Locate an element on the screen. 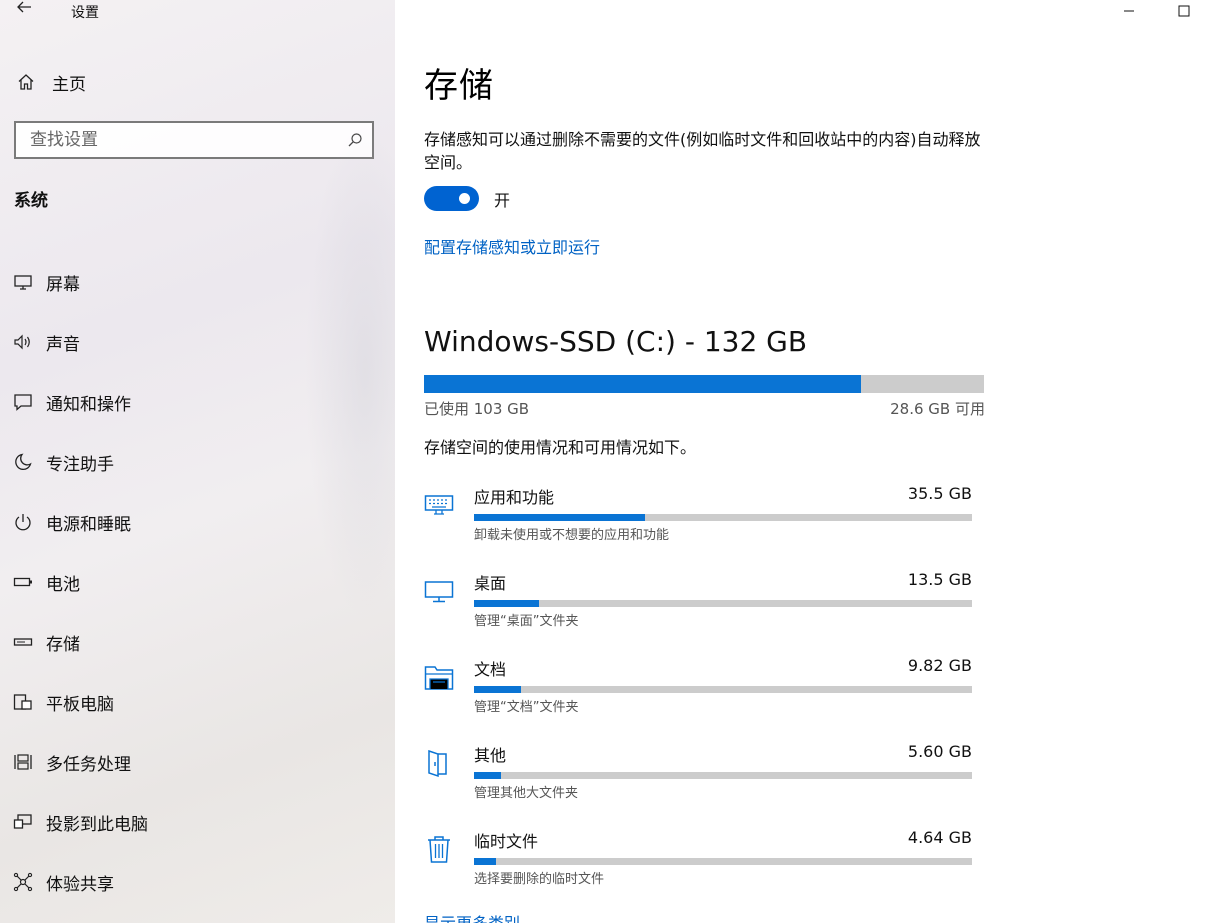 The image size is (1214, 923). category-description: 管理“桌面”文件夹 is located at coordinates (526, 621).